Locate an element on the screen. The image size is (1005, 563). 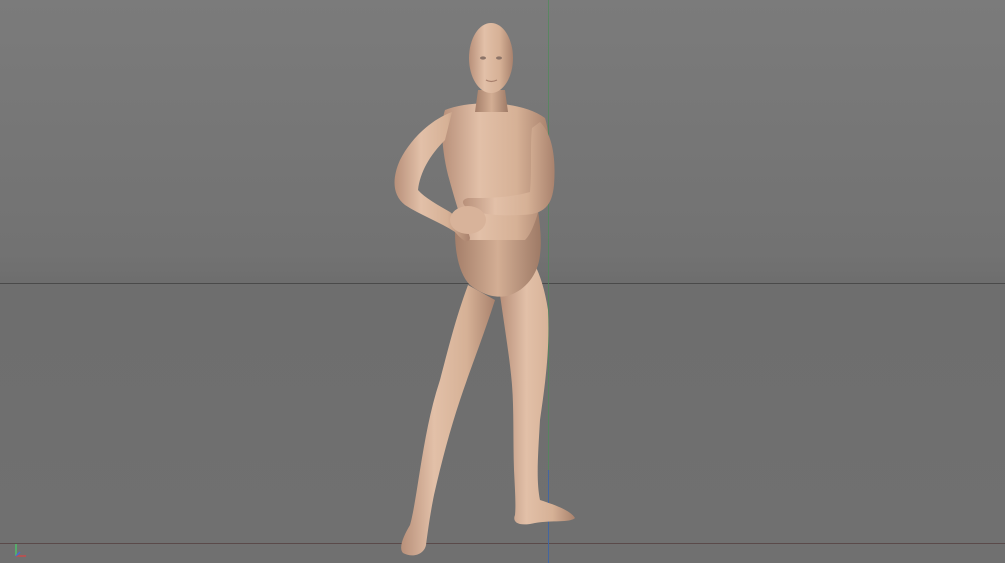
figure-right-leg is located at coordinates (537, 395).